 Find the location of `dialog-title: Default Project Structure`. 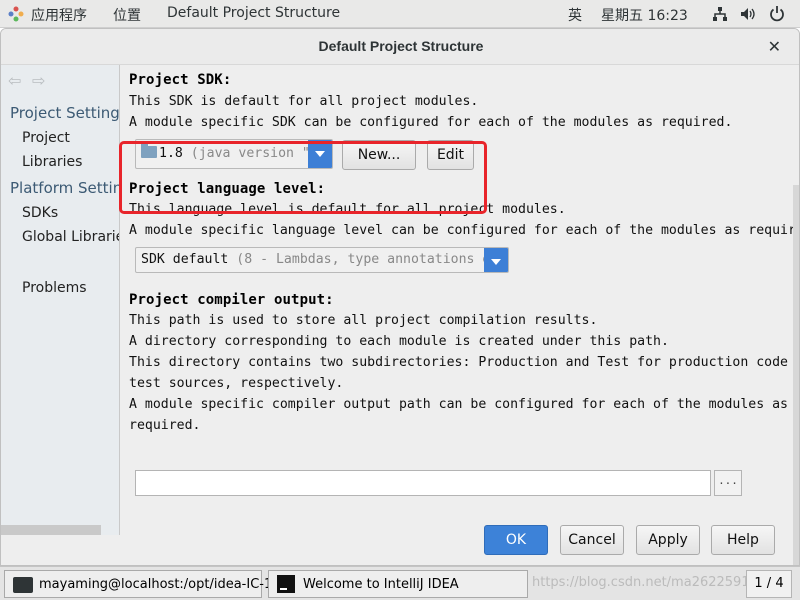

dialog-title: Default Project Structure is located at coordinates (401, 46).